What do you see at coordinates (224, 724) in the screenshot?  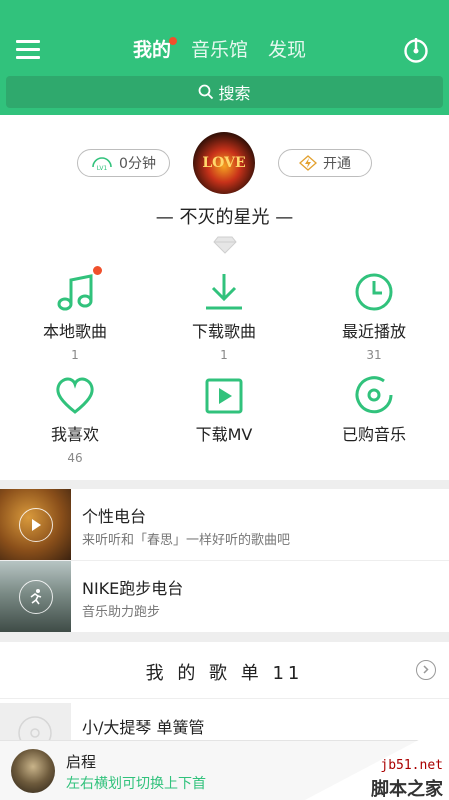 I see `playlist-item: 小/大提琴 单簧管` at bounding box center [224, 724].